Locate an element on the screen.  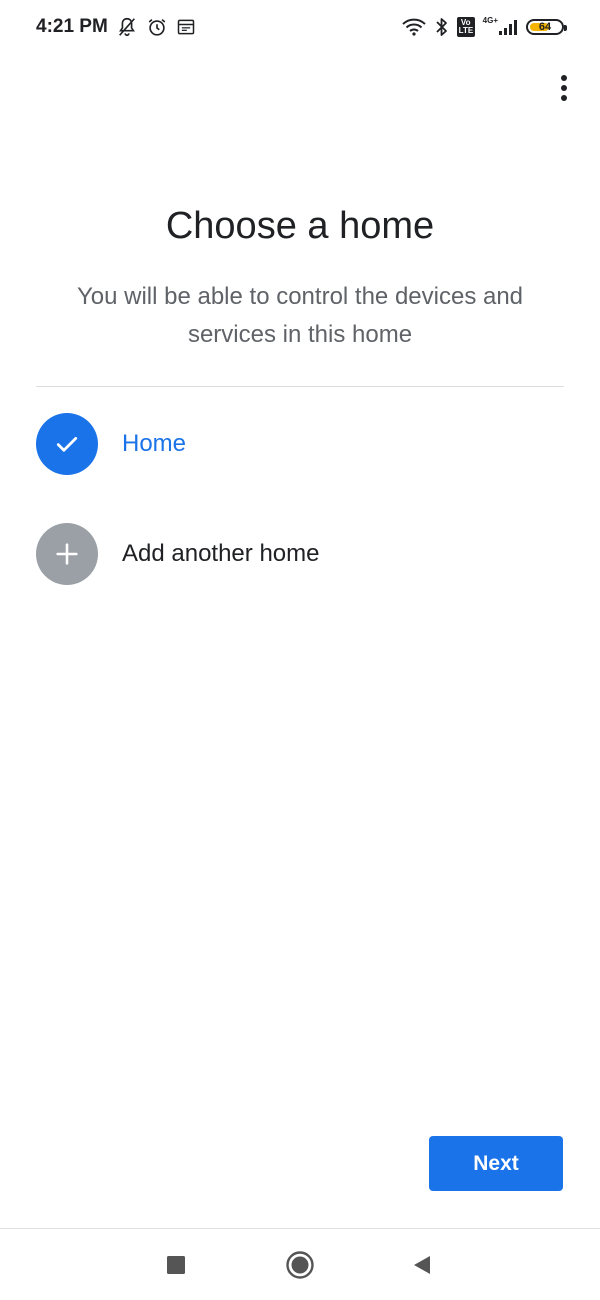
system-nav-bar is located at coordinates (300, 1264).